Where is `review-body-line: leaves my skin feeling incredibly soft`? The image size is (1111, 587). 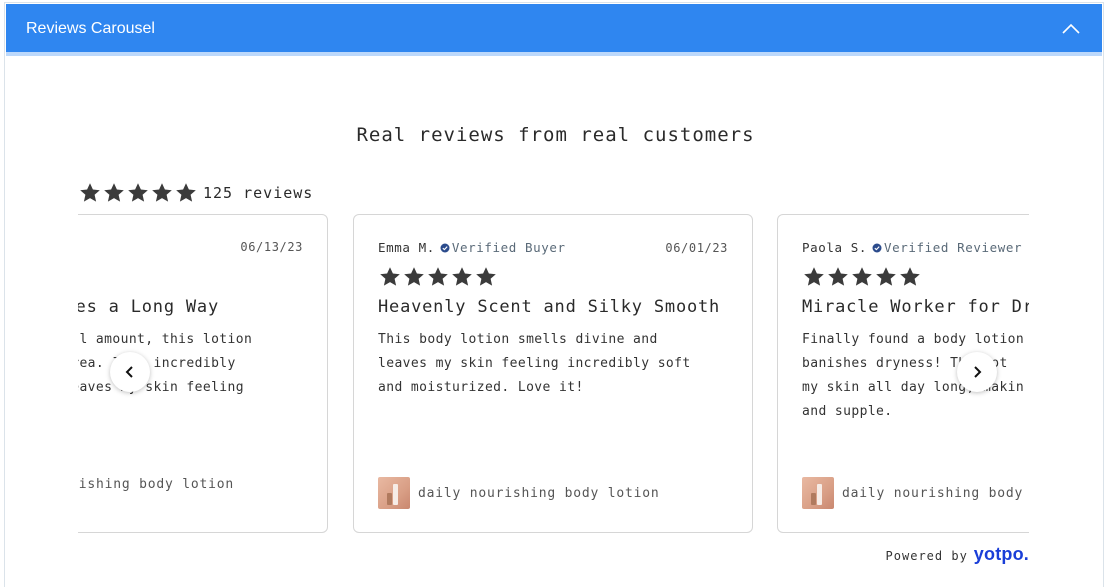
review-body-line: leaves my skin feeling incredibly soft is located at coordinates (534, 363).